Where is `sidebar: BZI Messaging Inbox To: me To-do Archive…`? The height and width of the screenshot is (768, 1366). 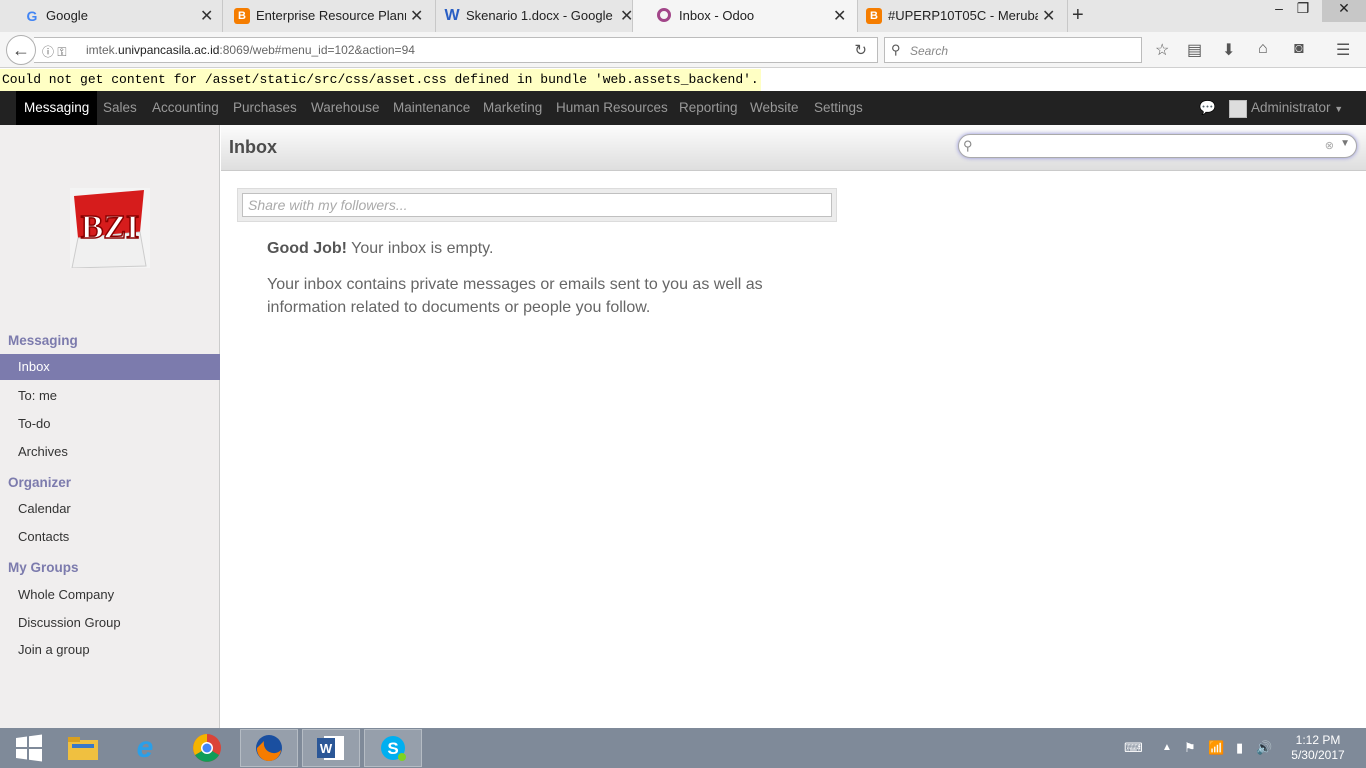
sidebar: BZI Messaging Inbox To: me To-do Archive… is located at coordinates (110, 426).